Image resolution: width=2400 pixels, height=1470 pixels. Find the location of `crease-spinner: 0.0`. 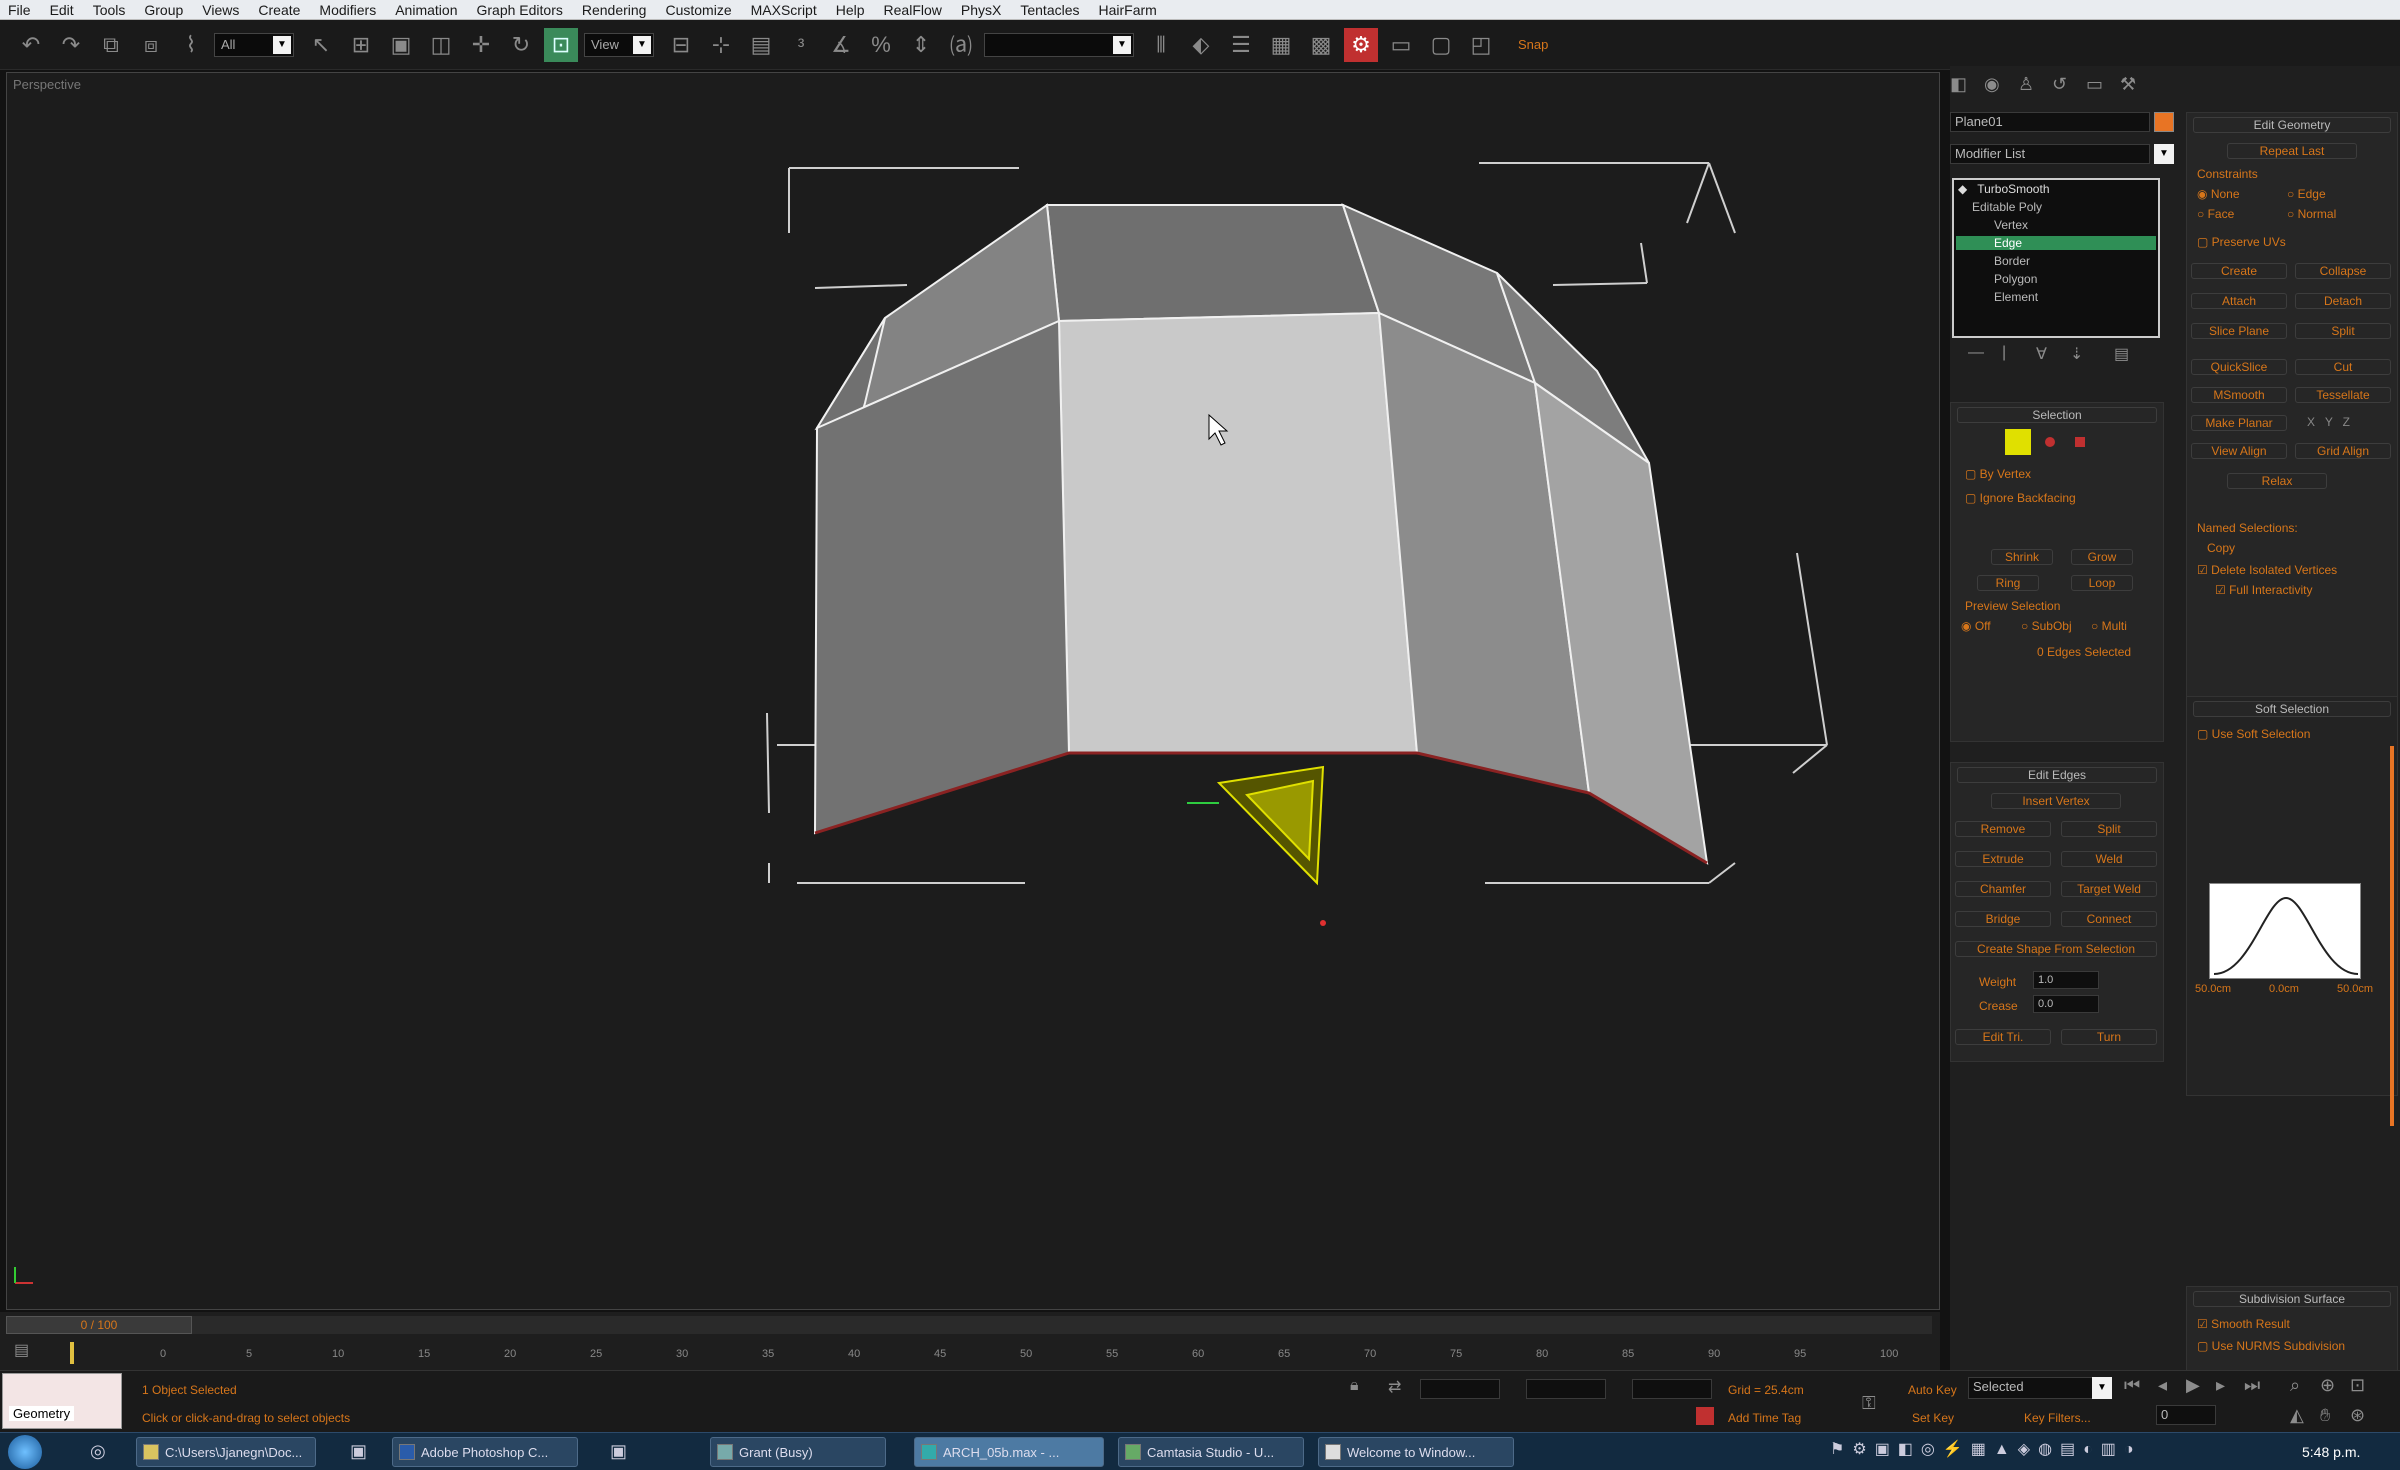

crease-spinner: 0.0 is located at coordinates (2066, 1004).